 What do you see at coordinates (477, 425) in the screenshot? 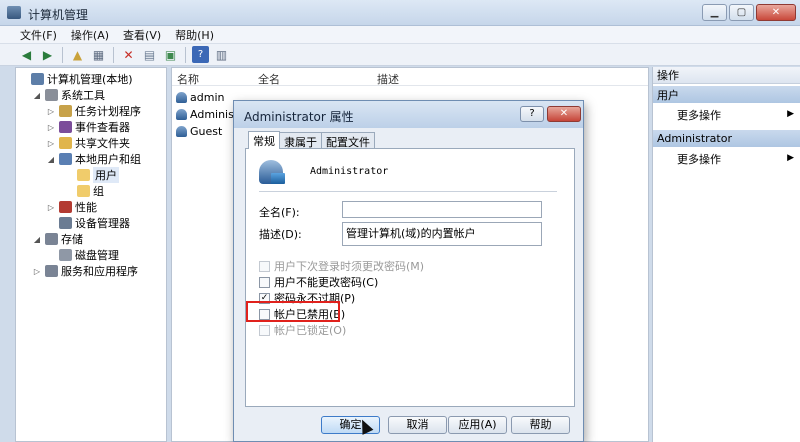
I see `apply-button: 应用(A)` at bounding box center [477, 425].